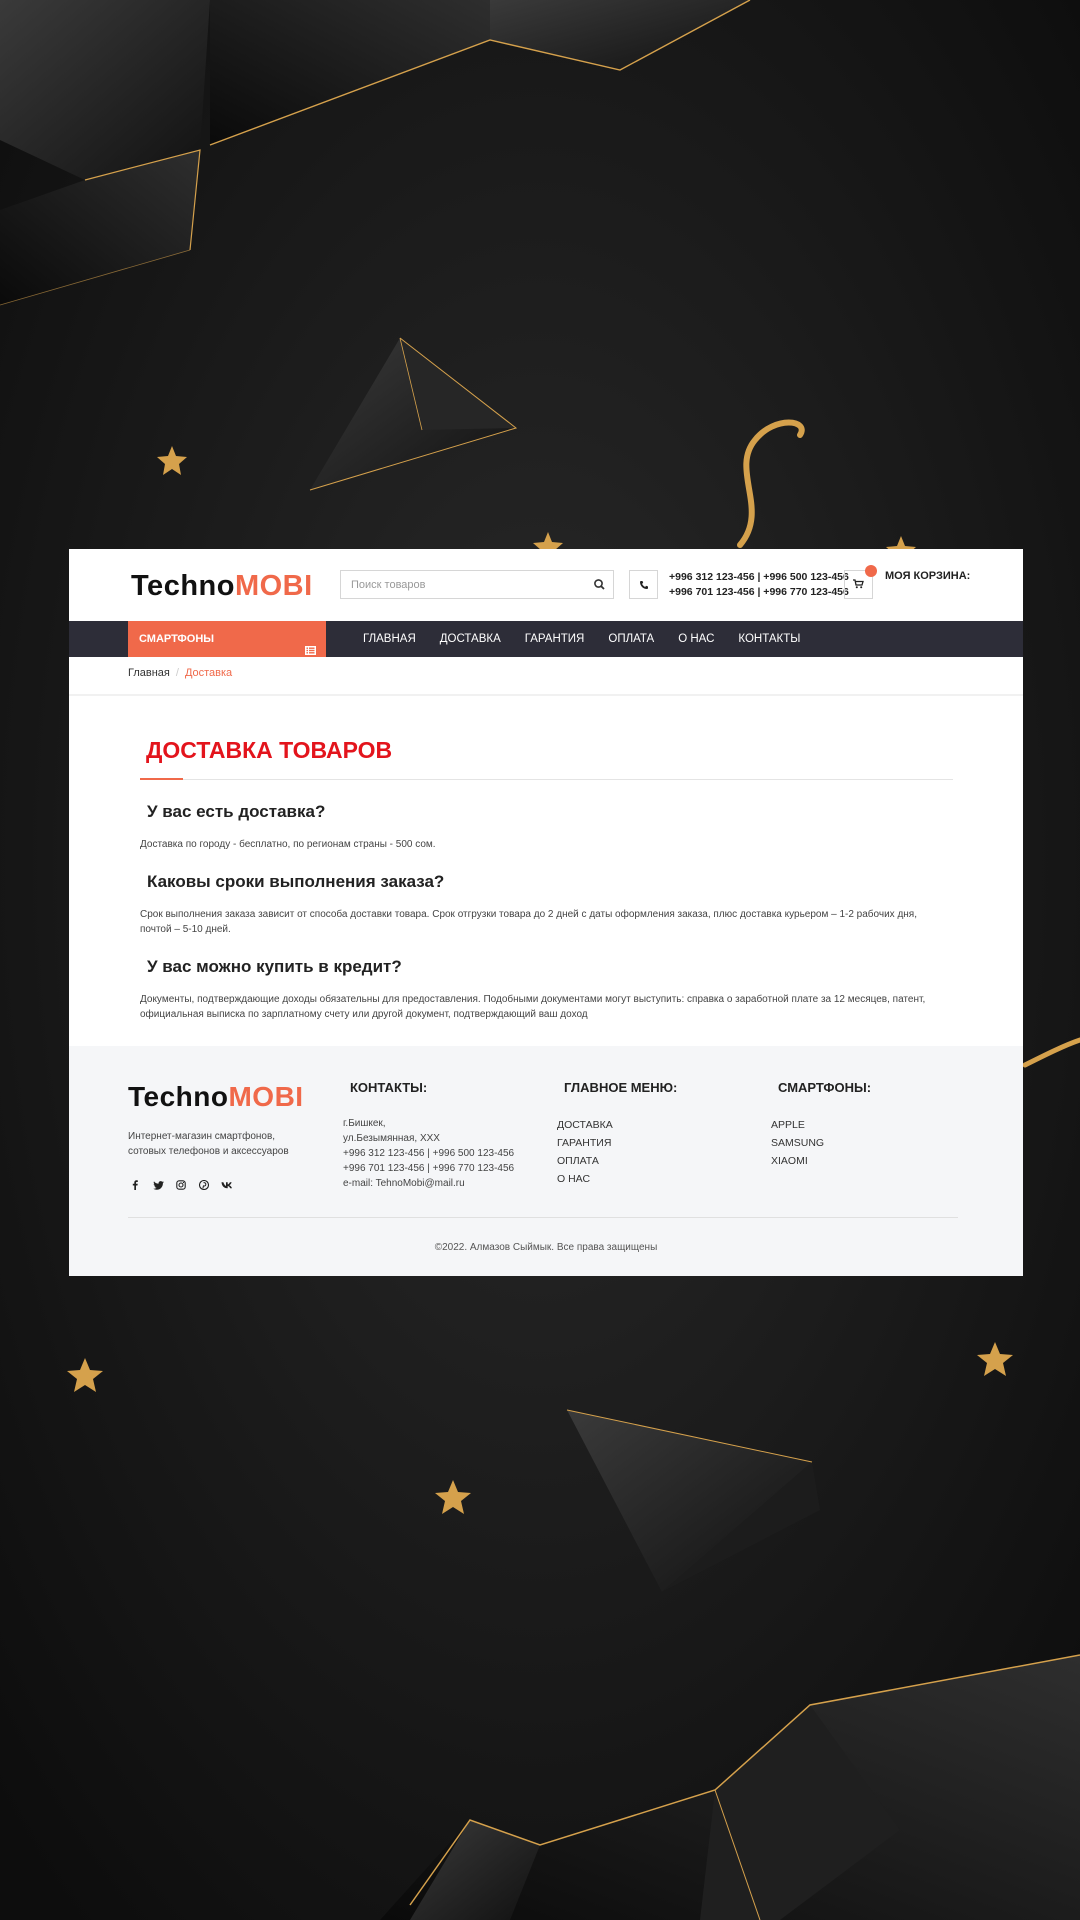  Describe the element at coordinates (543, 1217) in the screenshot. I see `footer-divider` at that location.